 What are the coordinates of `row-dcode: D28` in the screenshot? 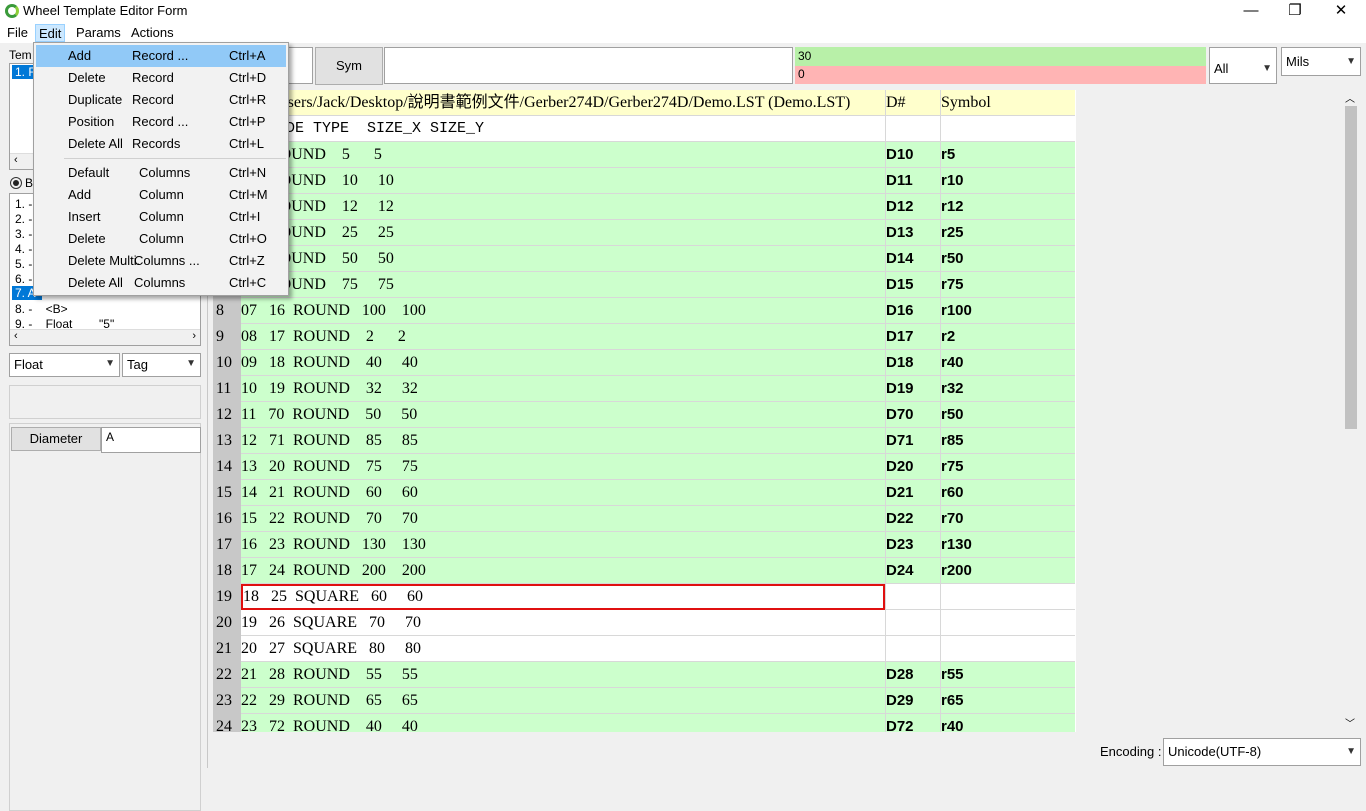 It's located at (912, 675).